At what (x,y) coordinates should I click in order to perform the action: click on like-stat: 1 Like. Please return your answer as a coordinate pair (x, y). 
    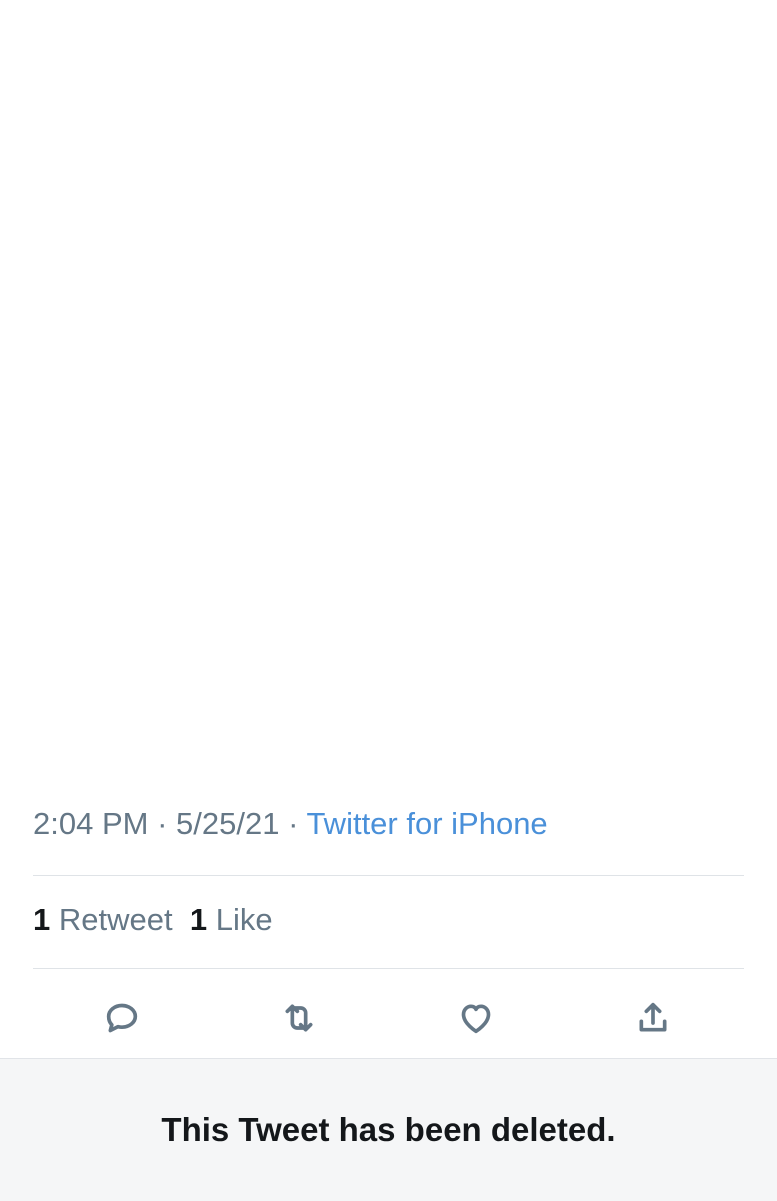
    Looking at the image, I should click on (231, 919).